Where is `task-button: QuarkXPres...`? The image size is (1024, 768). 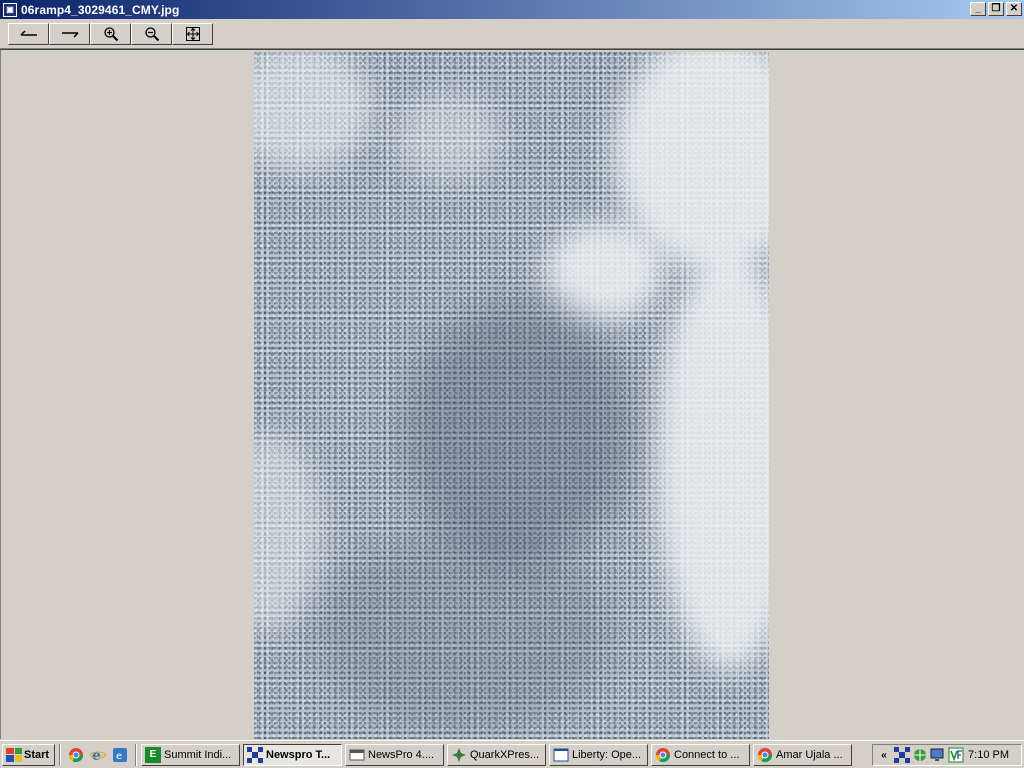
task-button: QuarkXPres... is located at coordinates (496, 754).